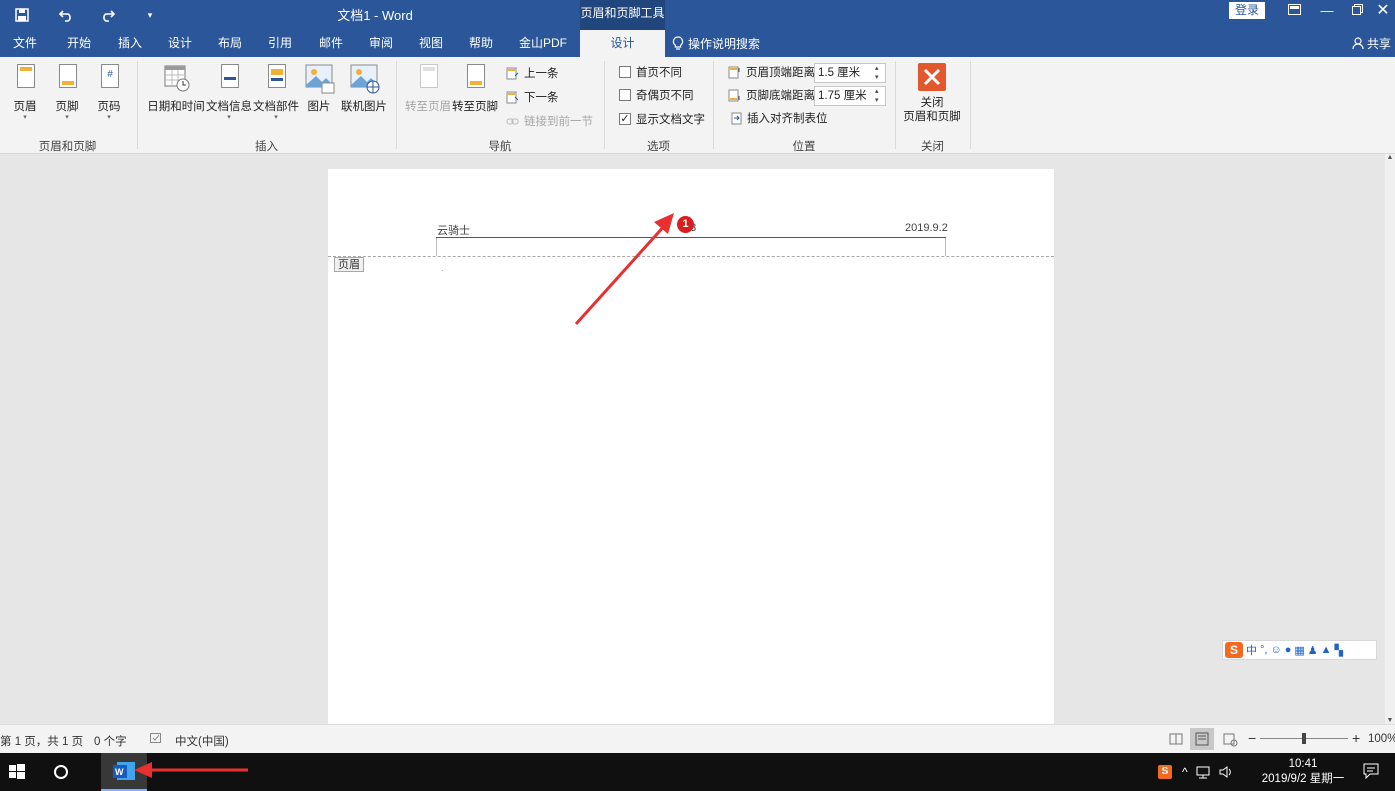 The image size is (1395, 791). What do you see at coordinates (1205, 772) in the screenshot?
I see `network-icon` at bounding box center [1205, 772].